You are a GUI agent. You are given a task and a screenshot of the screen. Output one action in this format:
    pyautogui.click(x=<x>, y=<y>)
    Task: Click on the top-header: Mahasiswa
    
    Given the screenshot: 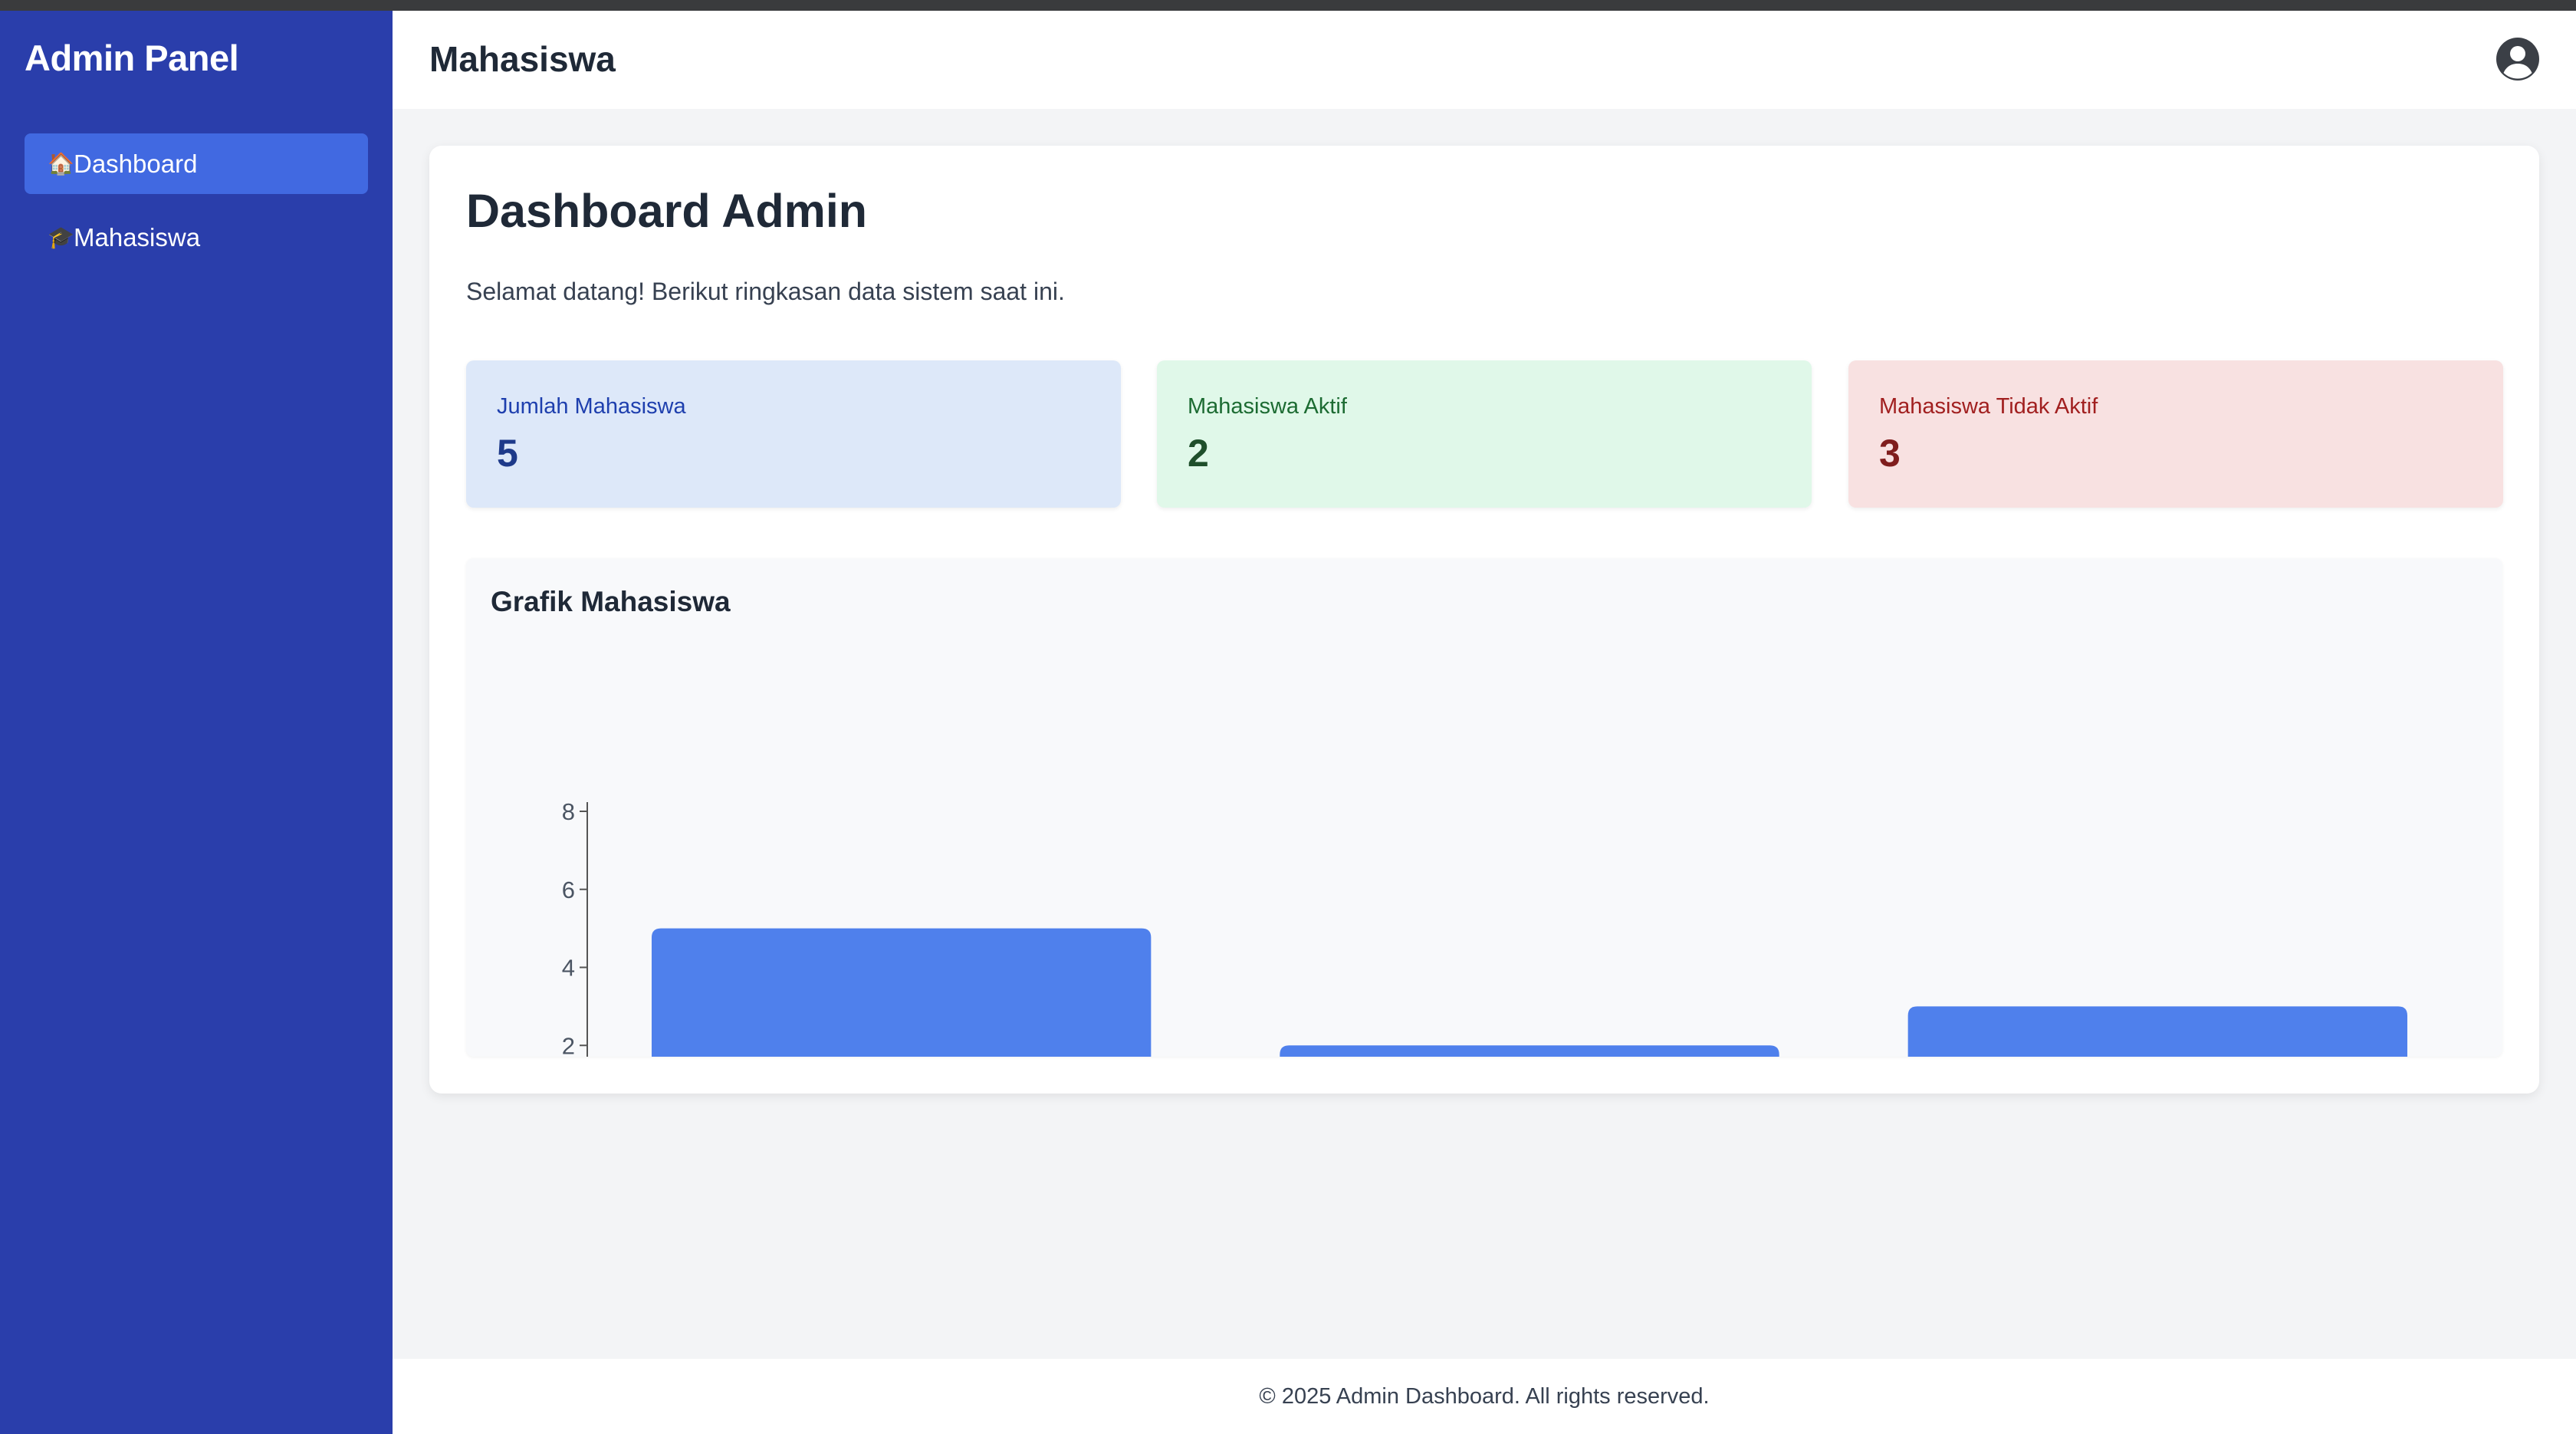 What is the action you would take?
    pyautogui.click(x=1485, y=60)
    